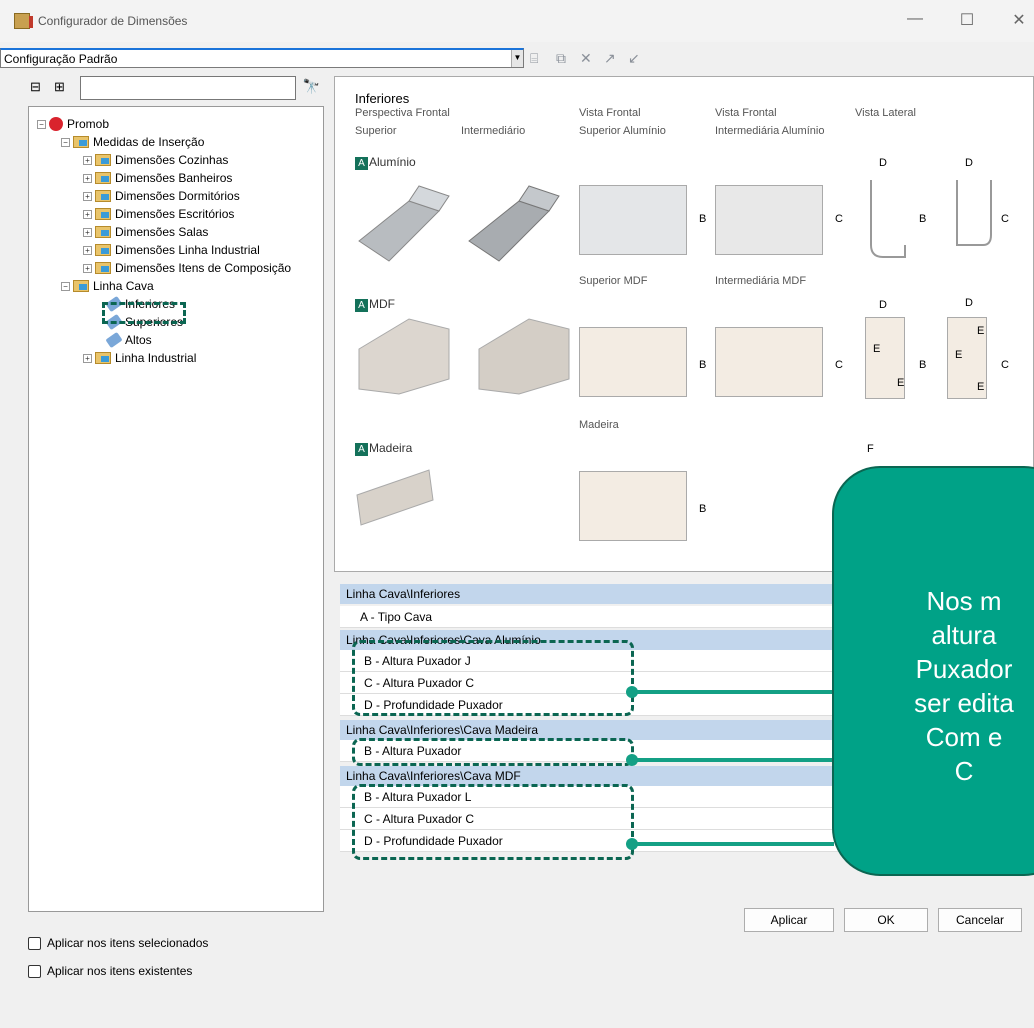 This screenshot has height=1028, width=1034. Describe the element at coordinates (770, 131) in the screenshot. I see `intermediaria-aluminio-label: Intermediária Alumínio` at that location.